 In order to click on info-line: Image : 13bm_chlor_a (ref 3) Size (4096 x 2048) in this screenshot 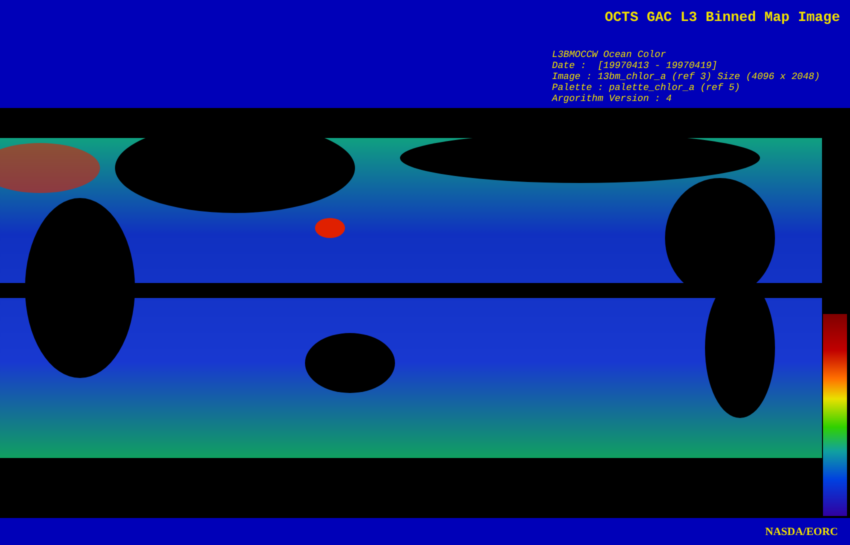, I will do `click(686, 76)`.